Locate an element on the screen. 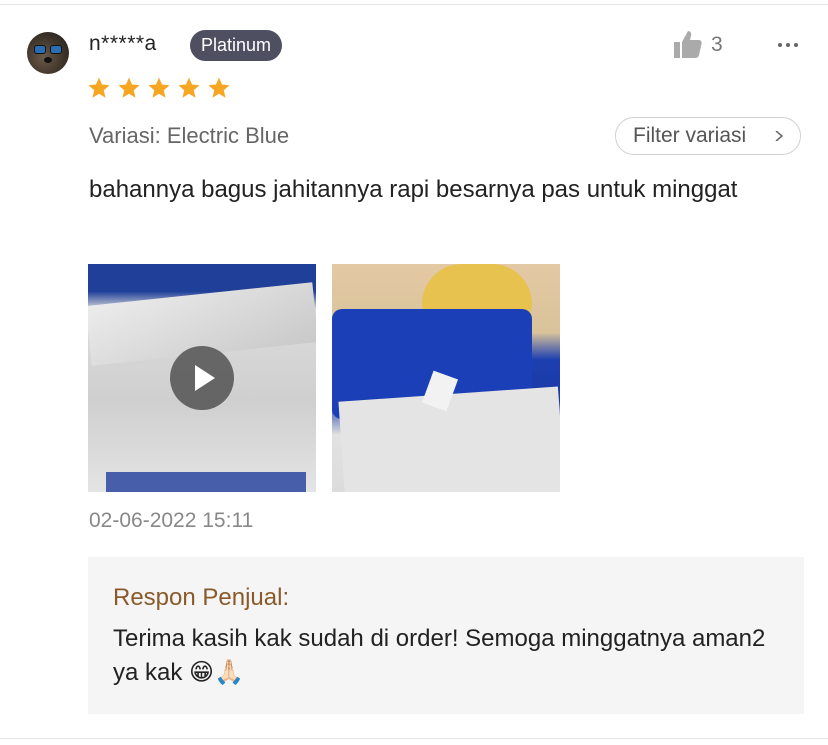 Image resolution: width=828 pixels, height=745 pixels. membership-badge: Platinum is located at coordinates (236, 45).